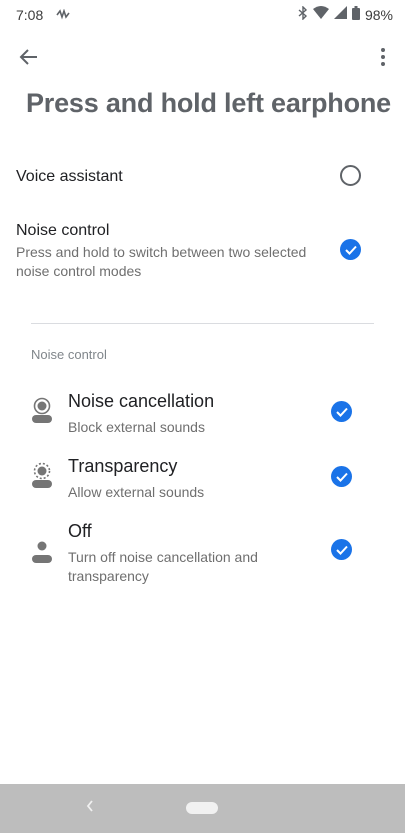 Image resolution: width=405 pixels, height=833 pixels. I want to click on battery-percent: 98%, so click(378, 15).